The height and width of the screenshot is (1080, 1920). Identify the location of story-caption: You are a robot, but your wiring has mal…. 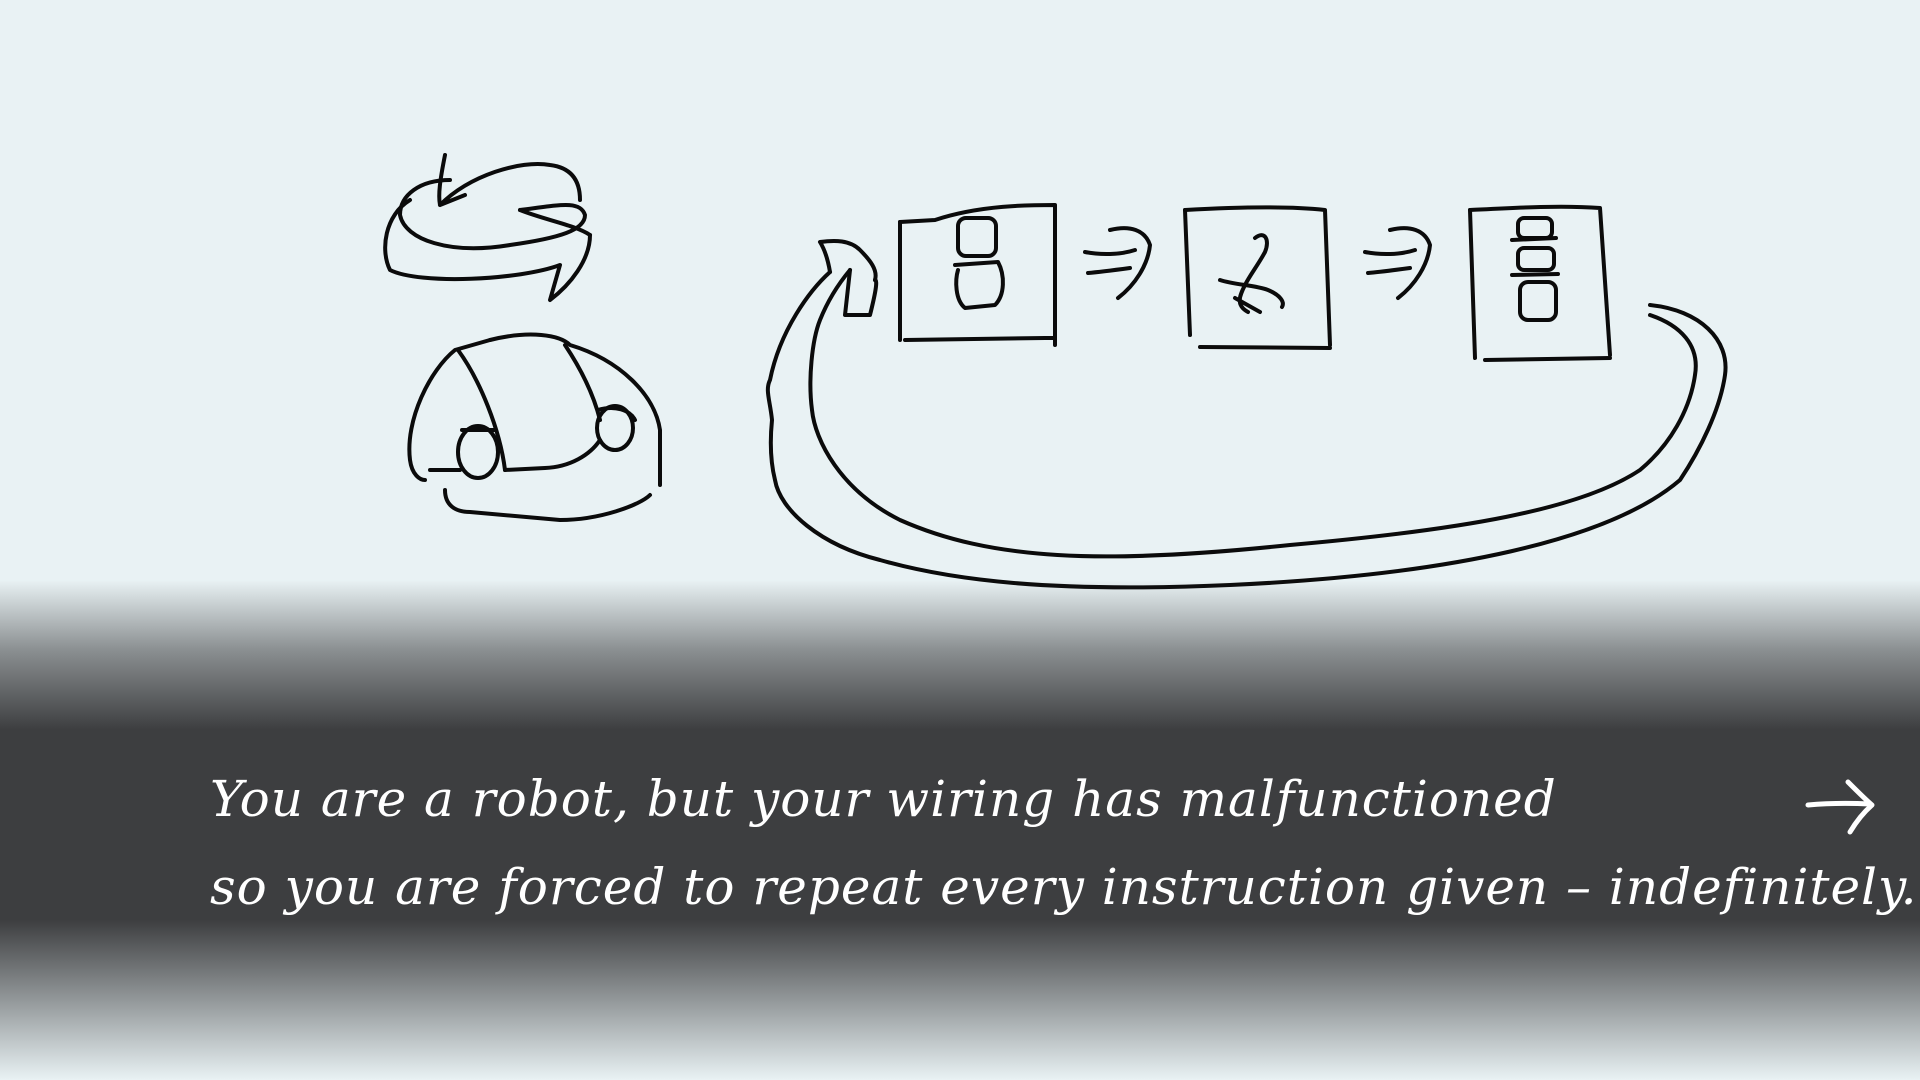
(1065, 843).